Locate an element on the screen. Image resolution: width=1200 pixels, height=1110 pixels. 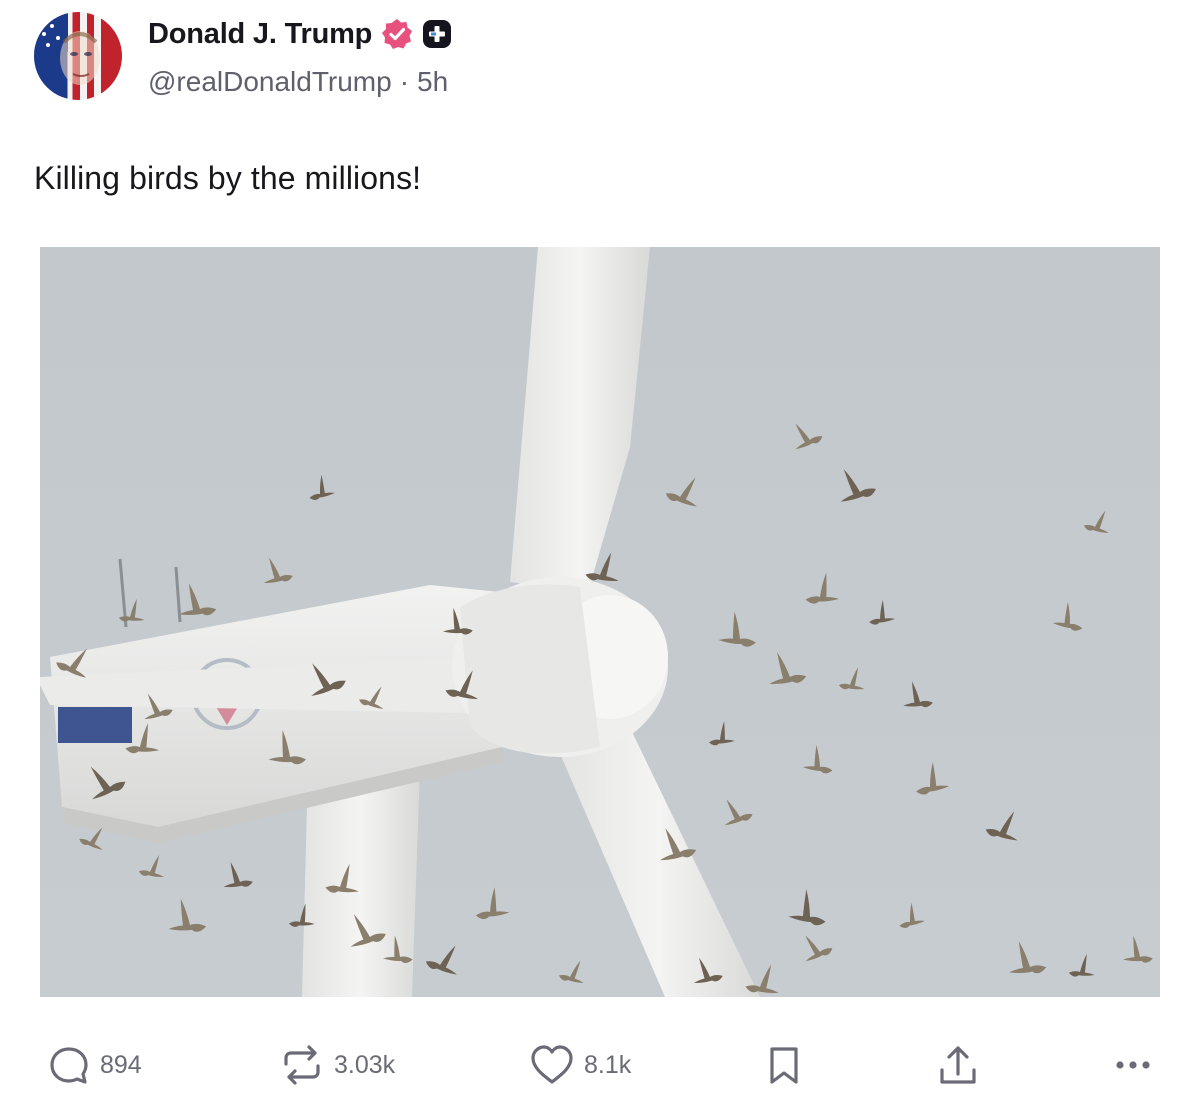
flag-portrait-avatar is located at coordinates (67, 48).